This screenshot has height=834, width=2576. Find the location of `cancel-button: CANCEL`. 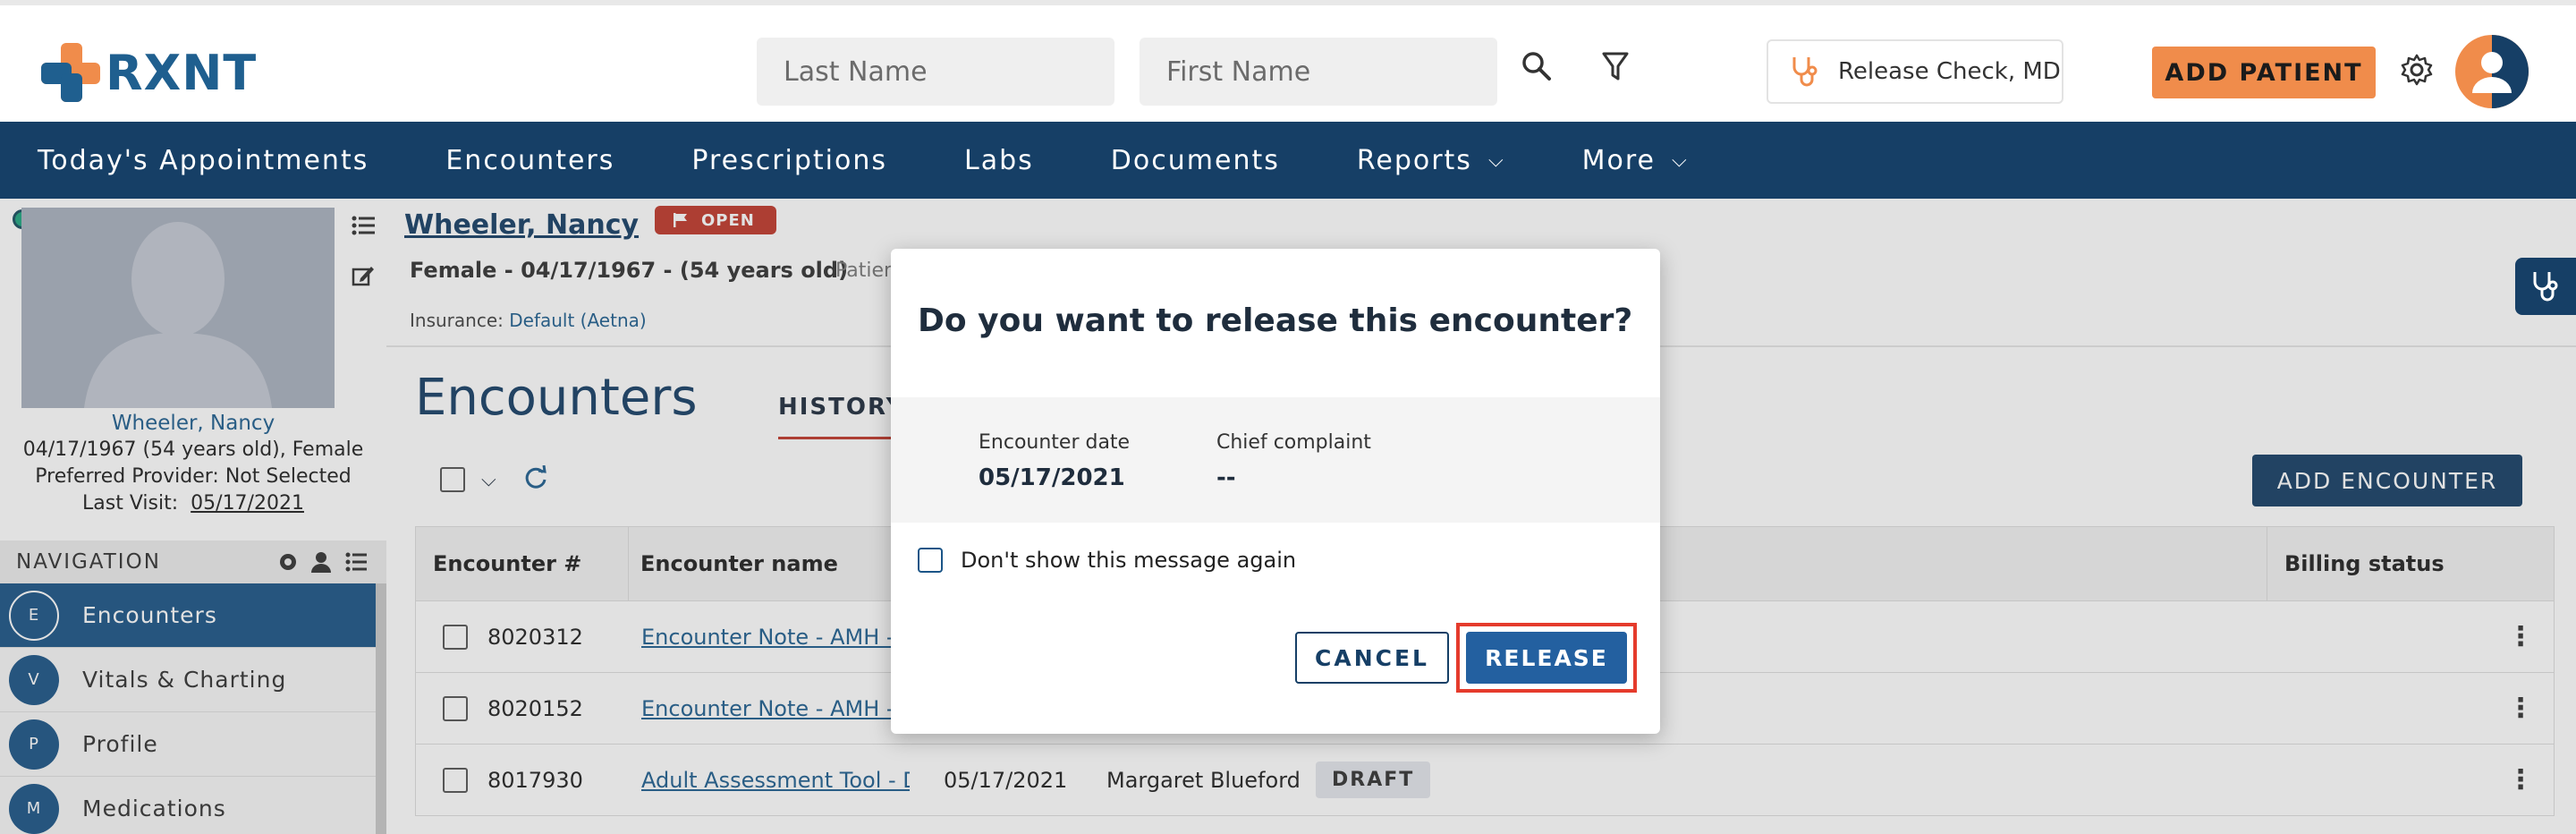

cancel-button: CANCEL is located at coordinates (1372, 658).